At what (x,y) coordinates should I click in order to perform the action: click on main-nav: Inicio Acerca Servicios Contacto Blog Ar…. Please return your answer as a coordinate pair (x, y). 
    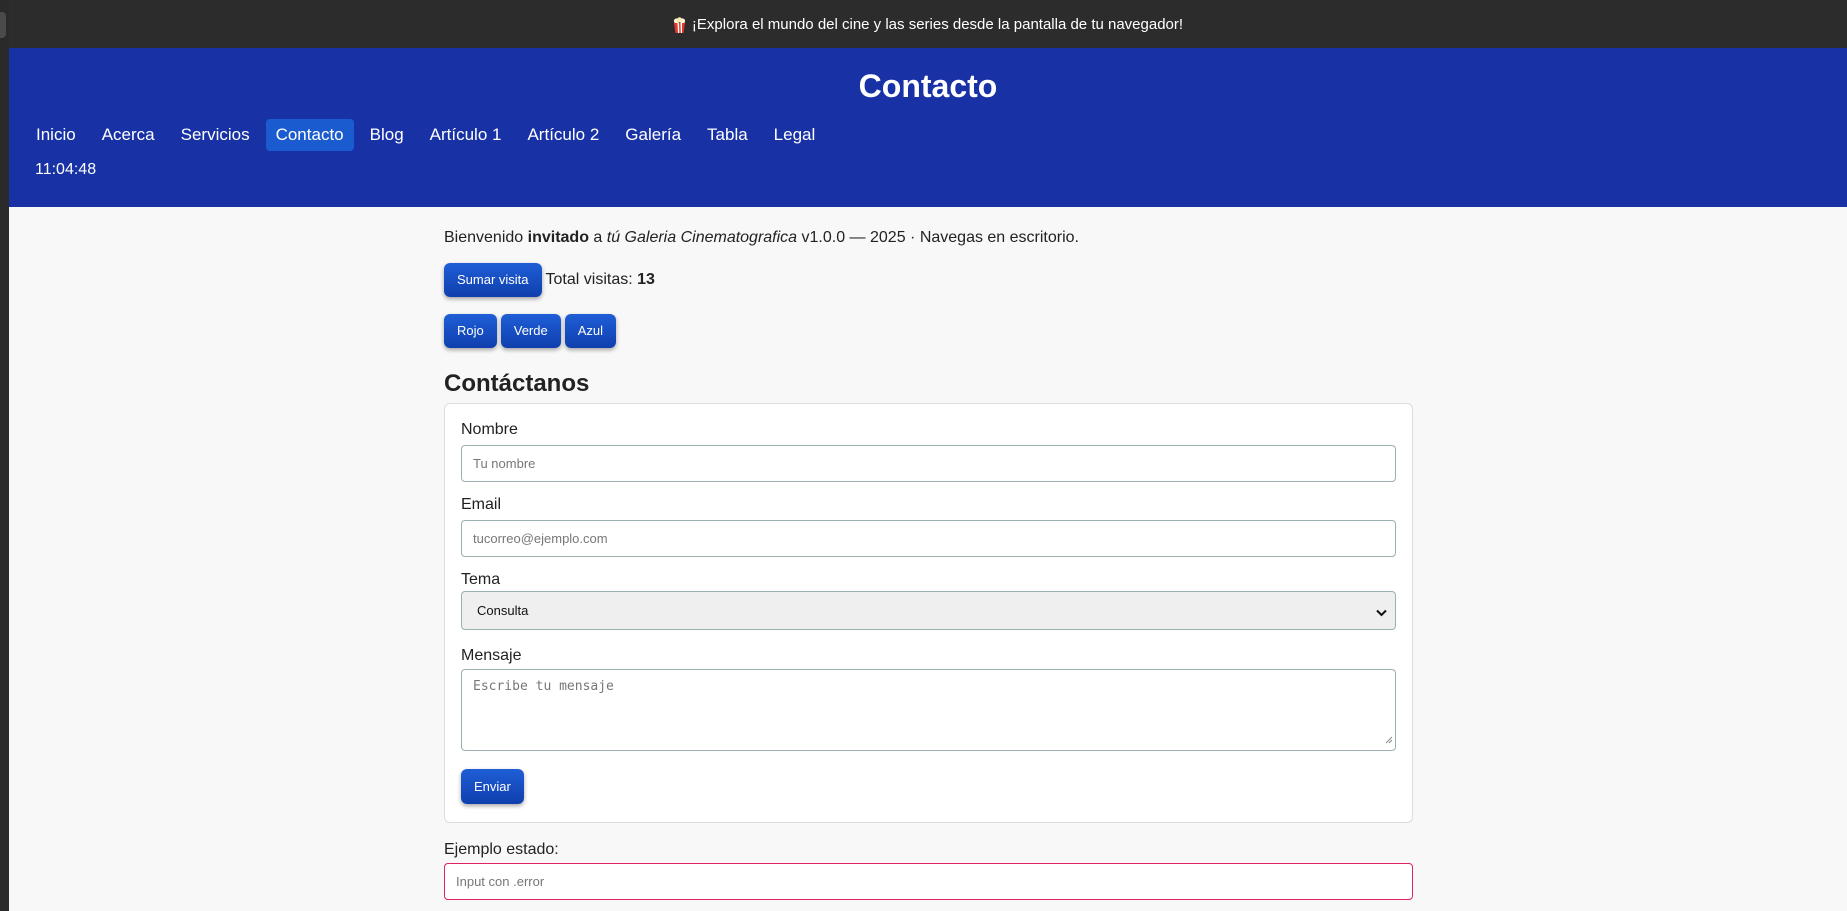
    Looking at the image, I should click on (425, 135).